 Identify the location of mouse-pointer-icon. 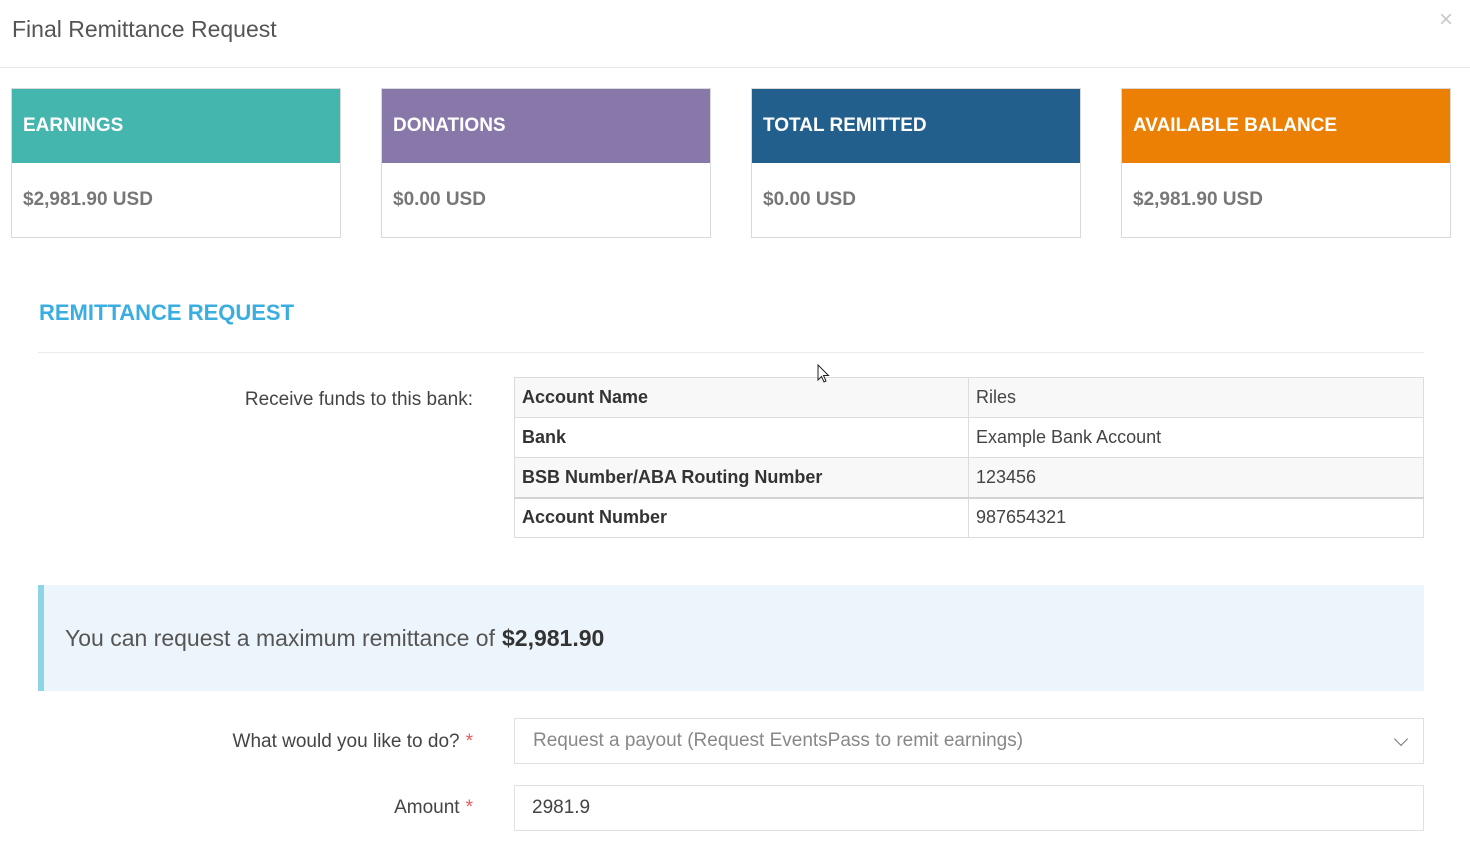
(823, 373).